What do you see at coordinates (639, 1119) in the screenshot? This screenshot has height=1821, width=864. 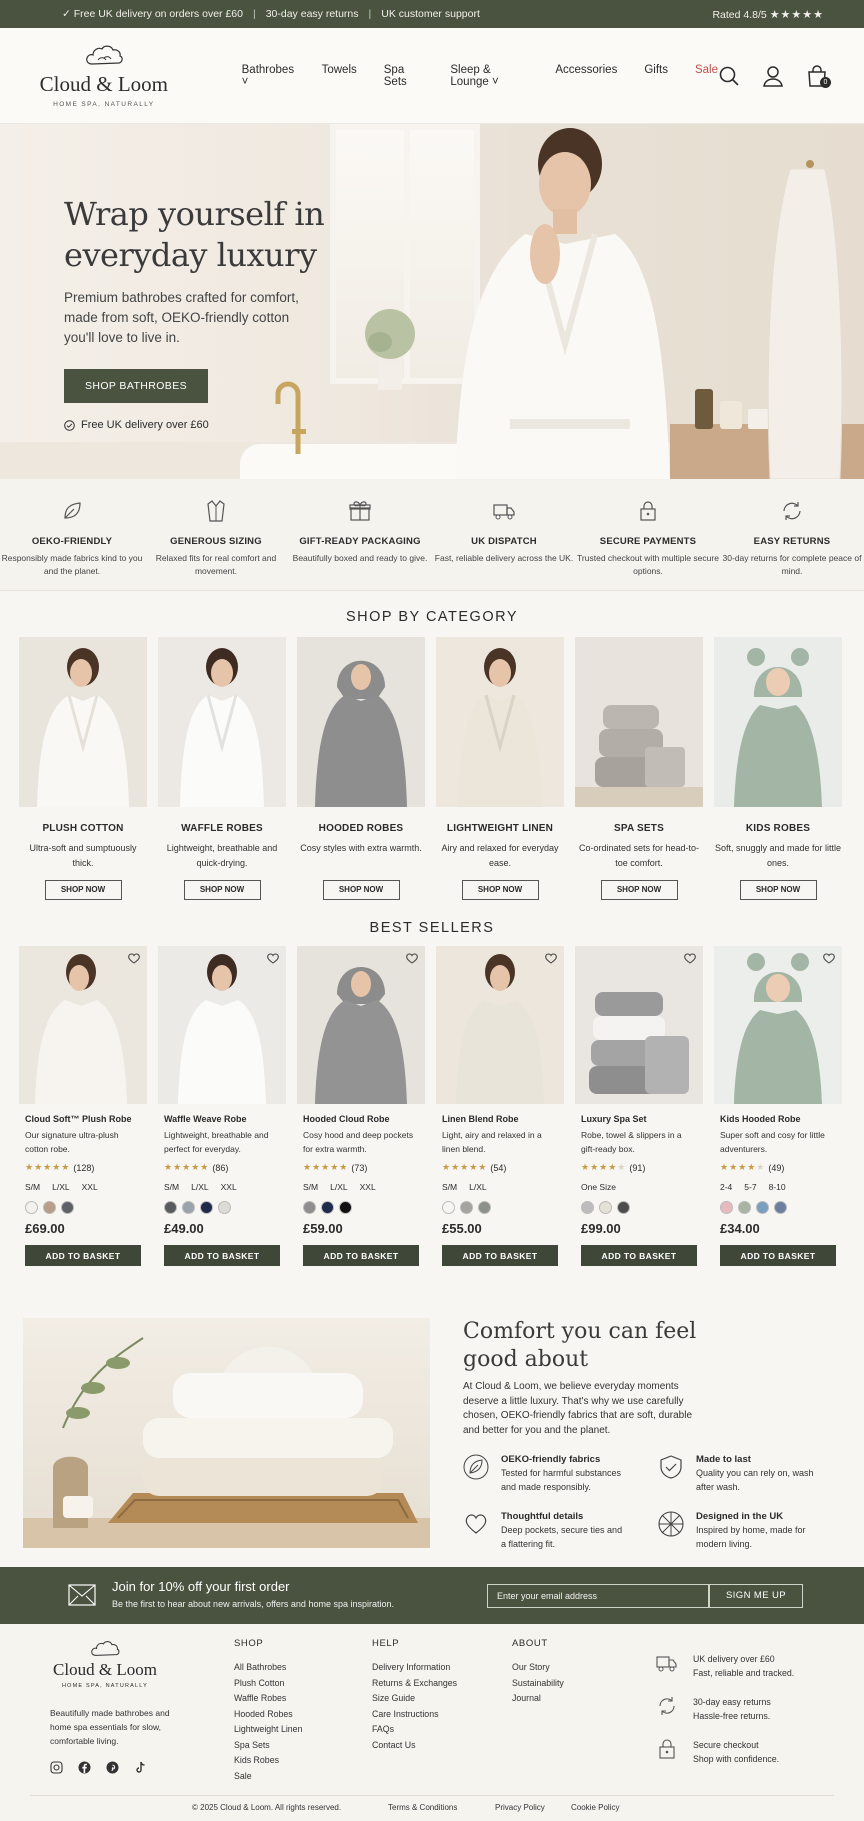 I see `product-name: Luxury Spa Set` at bounding box center [639, 1119].